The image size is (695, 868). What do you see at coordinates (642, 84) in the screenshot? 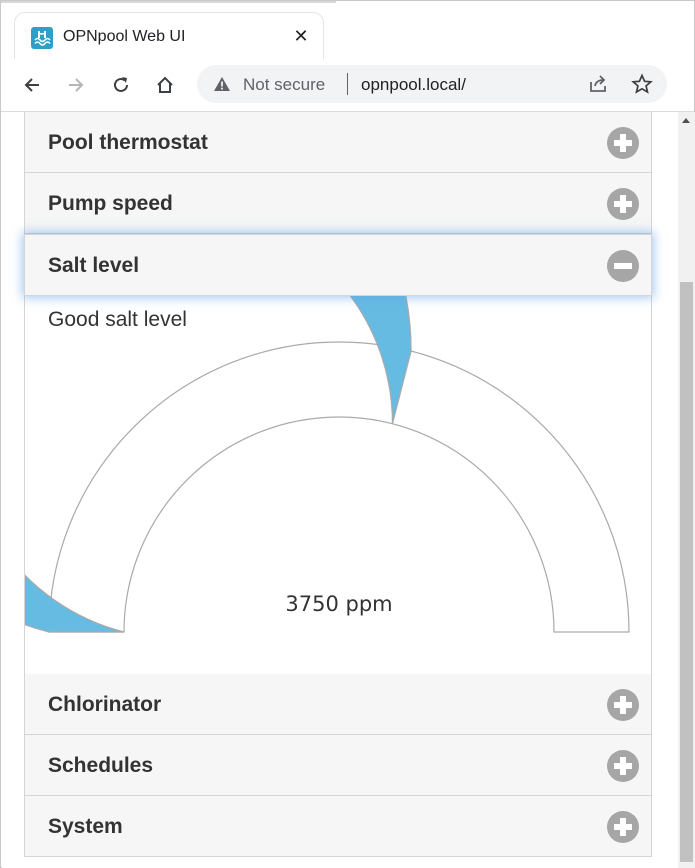
I see `star-icon` at bounding box center [642, 84].